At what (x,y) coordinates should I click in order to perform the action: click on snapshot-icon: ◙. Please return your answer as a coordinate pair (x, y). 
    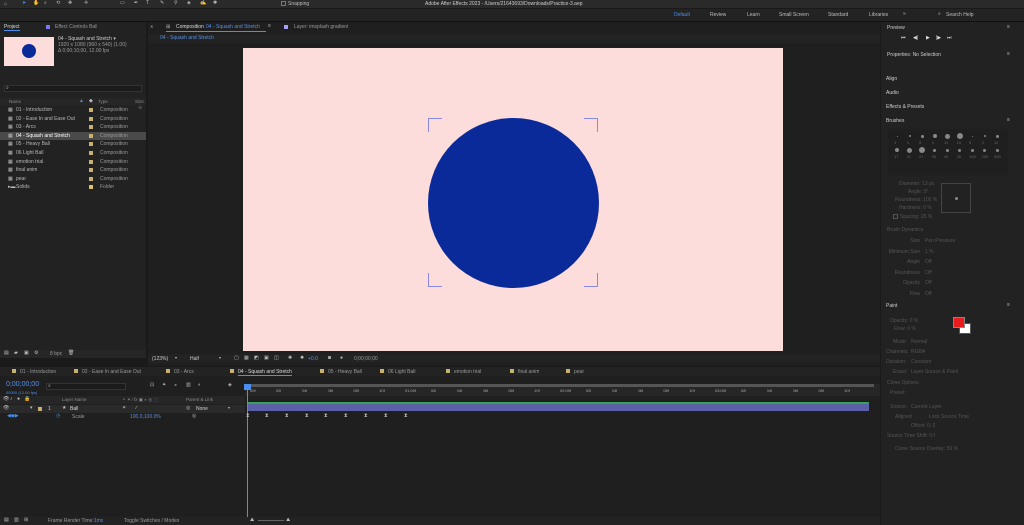
    Looking at the image, I should click on (329, 358).